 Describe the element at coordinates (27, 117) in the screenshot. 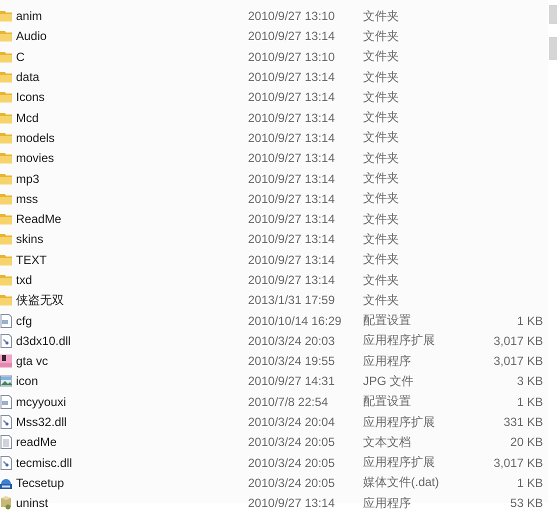

I see `file-name: Mcd` at that location.